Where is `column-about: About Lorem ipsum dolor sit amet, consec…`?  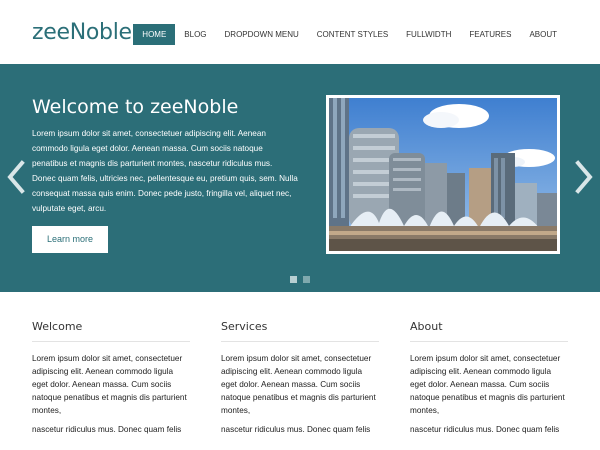 column-about: About Lorem ipsum dolor sit amet, consec… is located at coordinates (489, 378).